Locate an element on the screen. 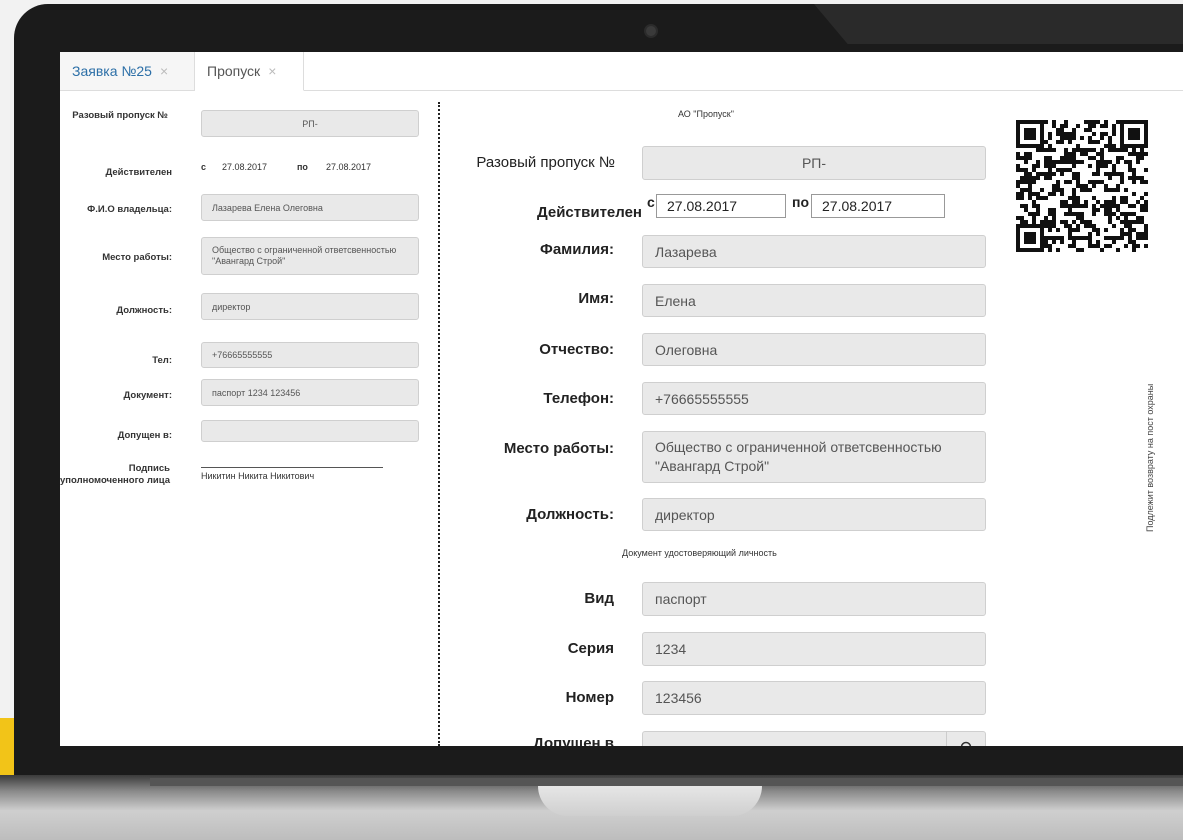 The height and width of the screenshot is (840, 1183). summary-owner-label: Ф.И.О владельца: is located at coordinates (129, 209).